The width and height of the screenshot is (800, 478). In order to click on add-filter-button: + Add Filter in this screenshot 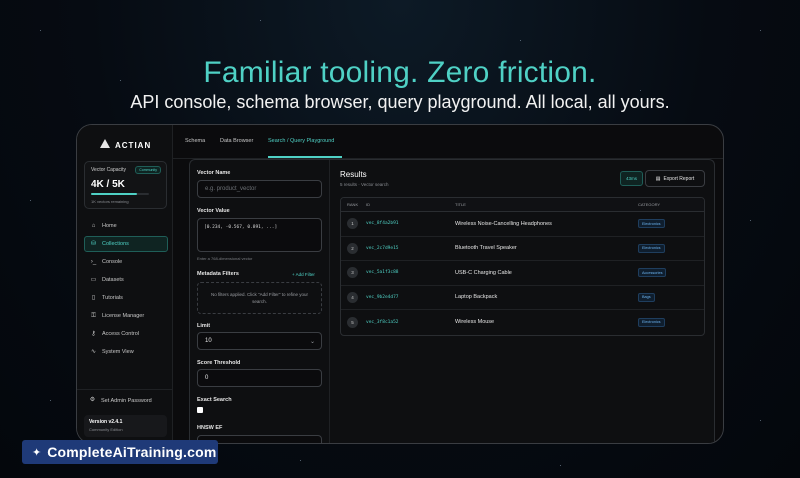, I will do `click(303, 274)`.